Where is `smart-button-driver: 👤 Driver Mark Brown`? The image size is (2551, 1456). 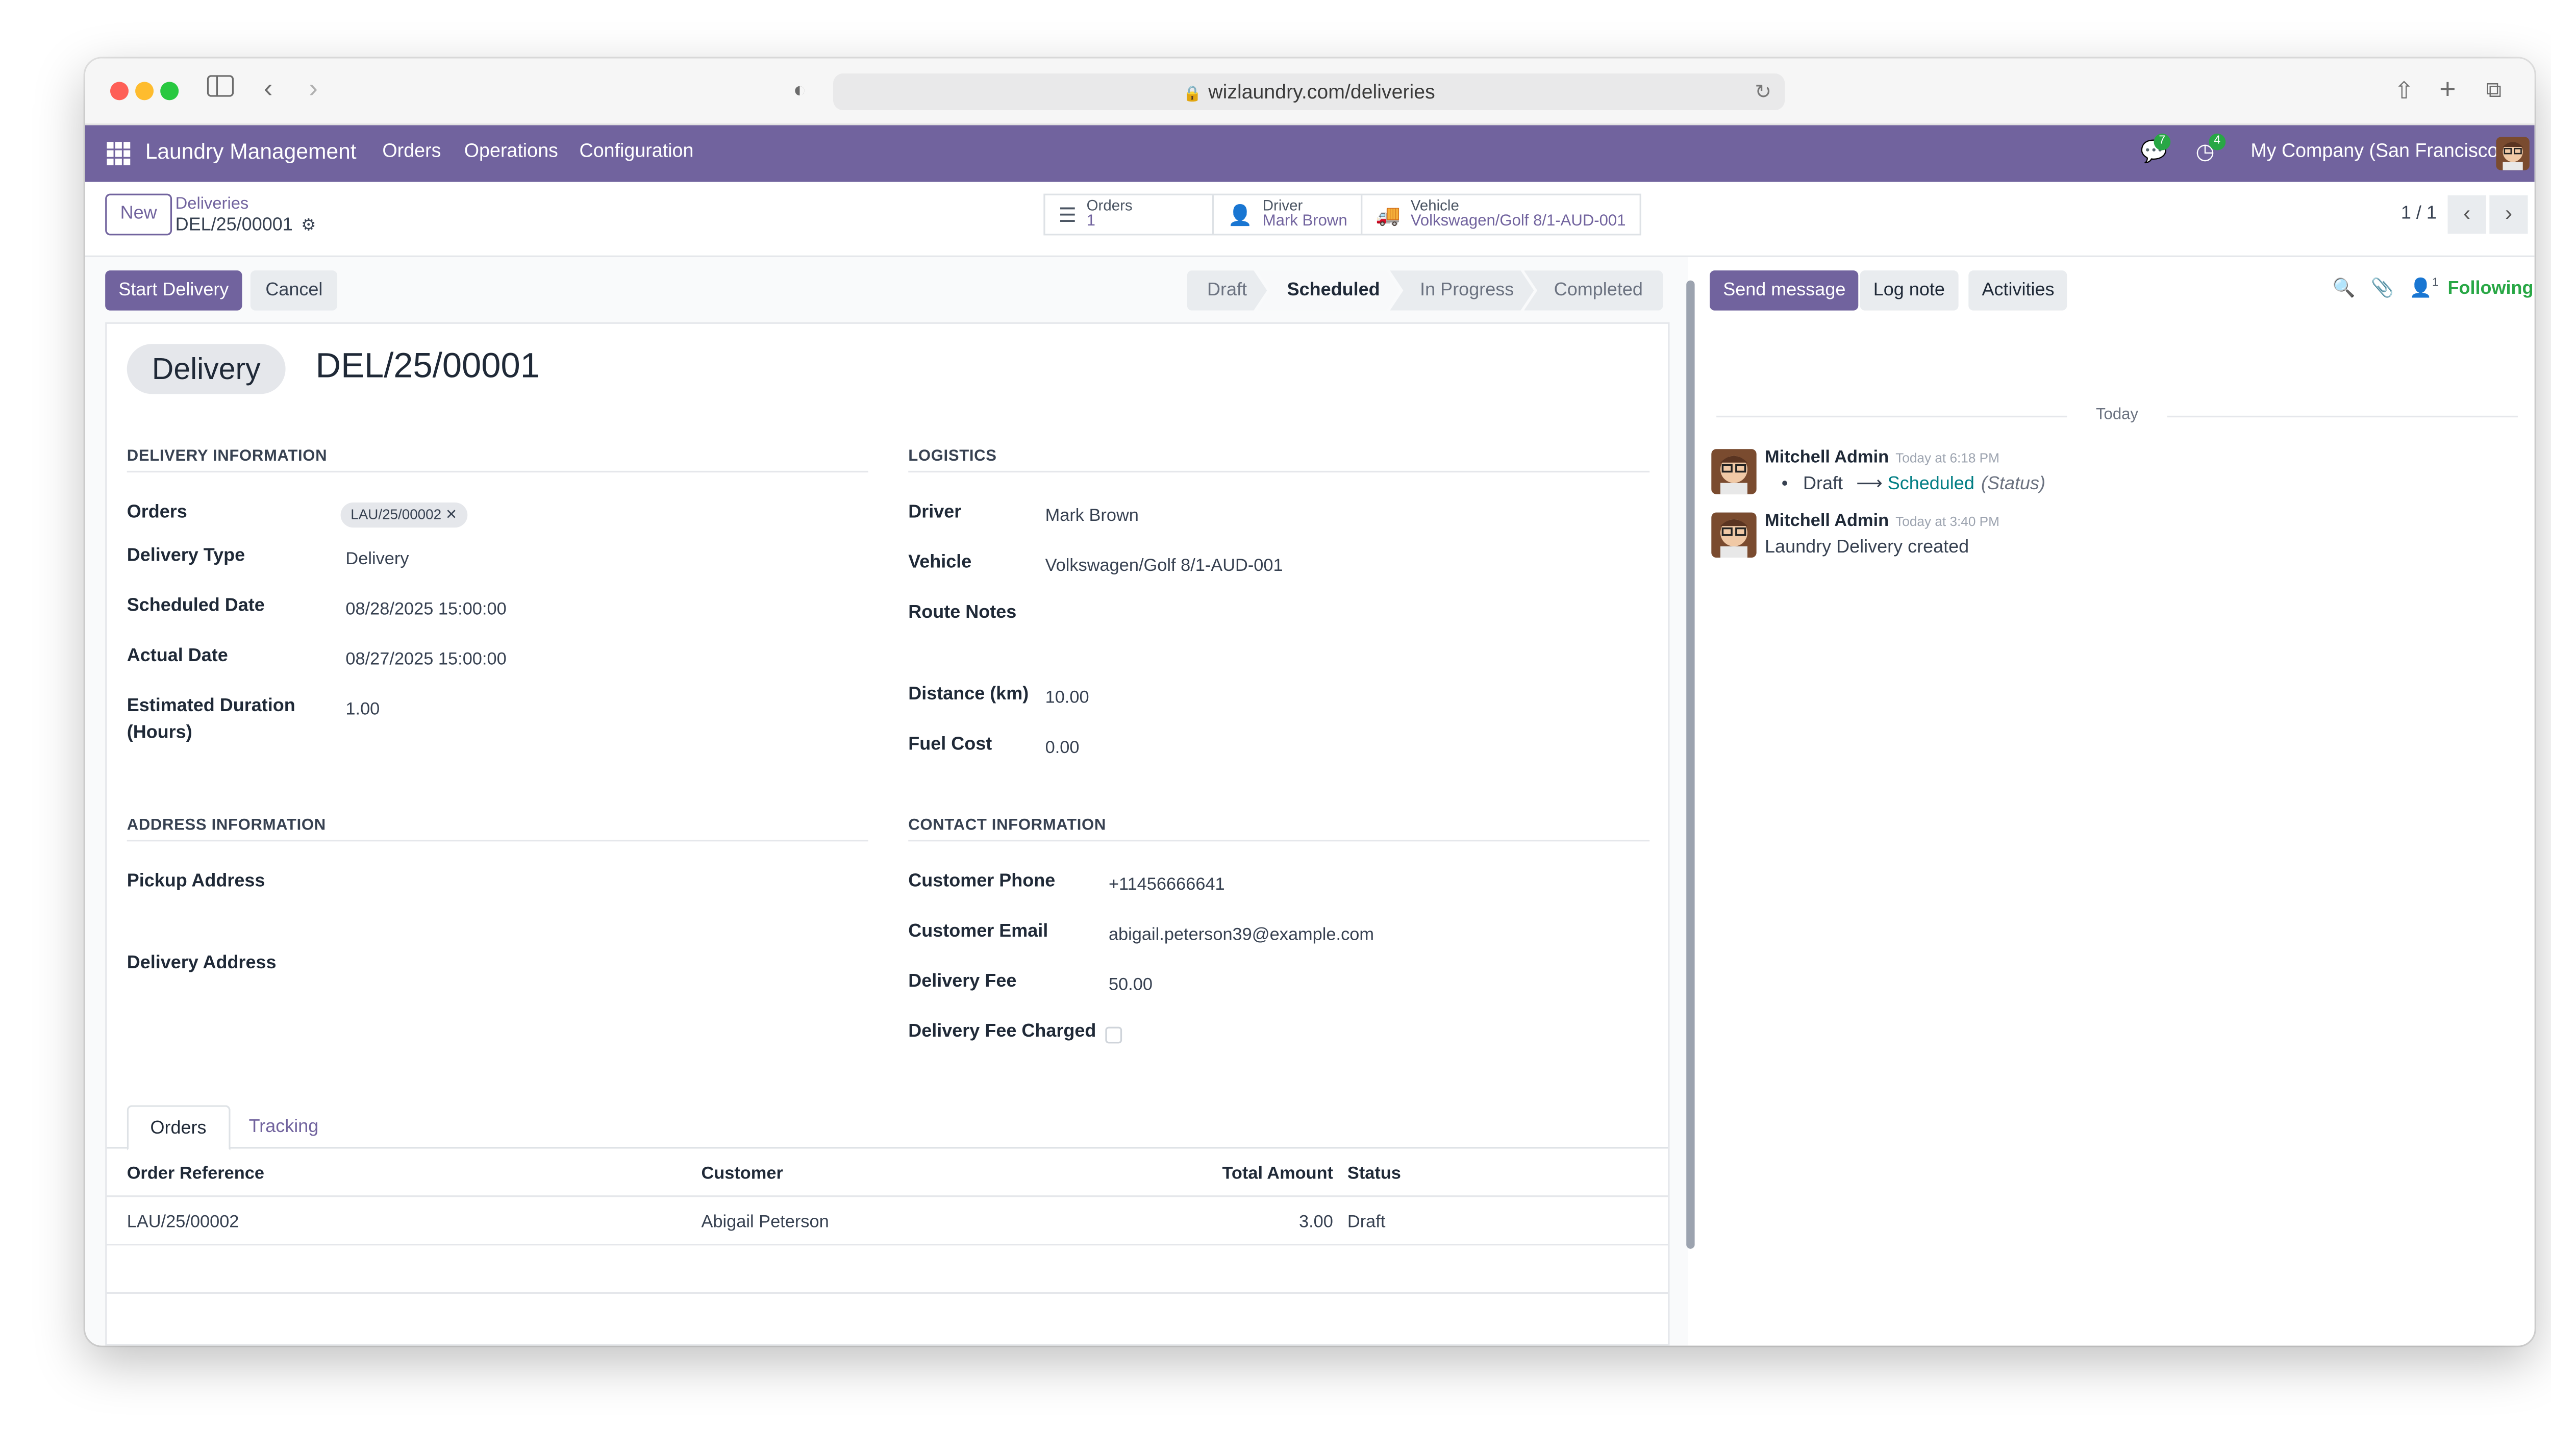
smart-button-driver: 👤 Driver Mark Brown is located at coordinates (1288, 214).